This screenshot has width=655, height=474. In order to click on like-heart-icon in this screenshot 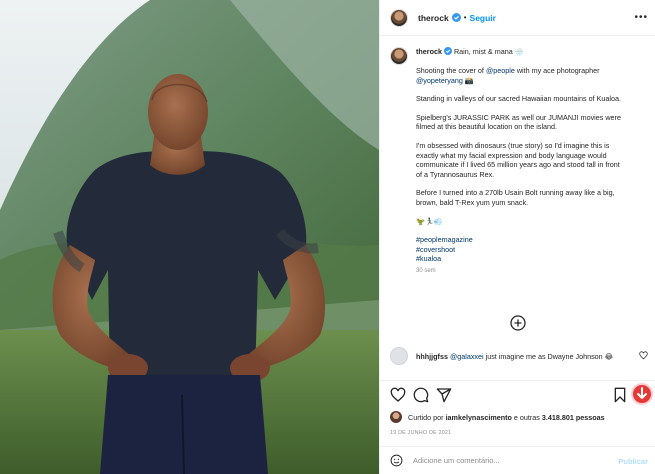, I will do `click(398, 395)`.